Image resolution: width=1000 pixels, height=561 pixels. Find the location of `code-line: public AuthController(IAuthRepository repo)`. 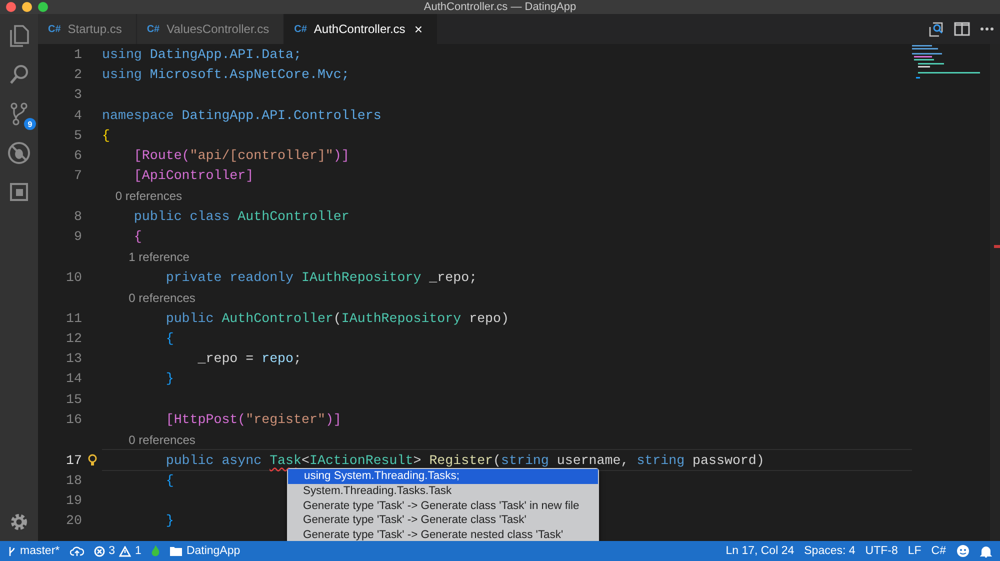

code-line: public AuthController(IAuthRepository repo) is located at coordinates (336, 318).